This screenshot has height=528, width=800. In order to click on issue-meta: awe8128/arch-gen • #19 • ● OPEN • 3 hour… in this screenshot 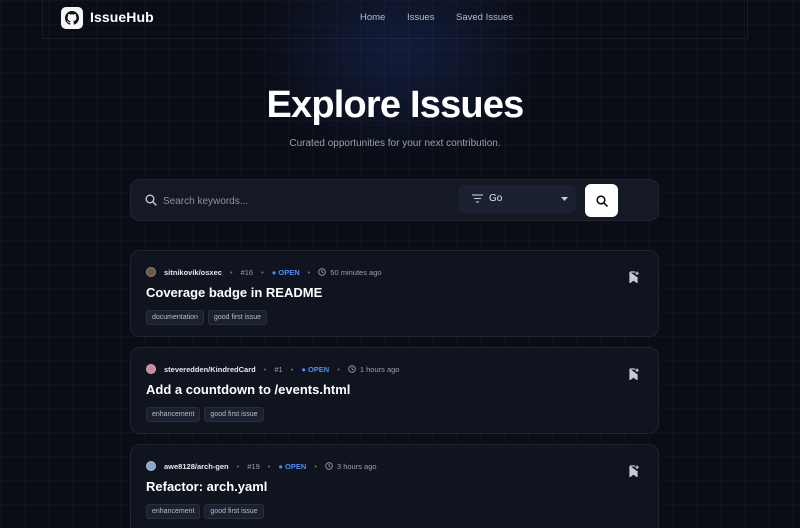, I will do `click(261, 466)`.